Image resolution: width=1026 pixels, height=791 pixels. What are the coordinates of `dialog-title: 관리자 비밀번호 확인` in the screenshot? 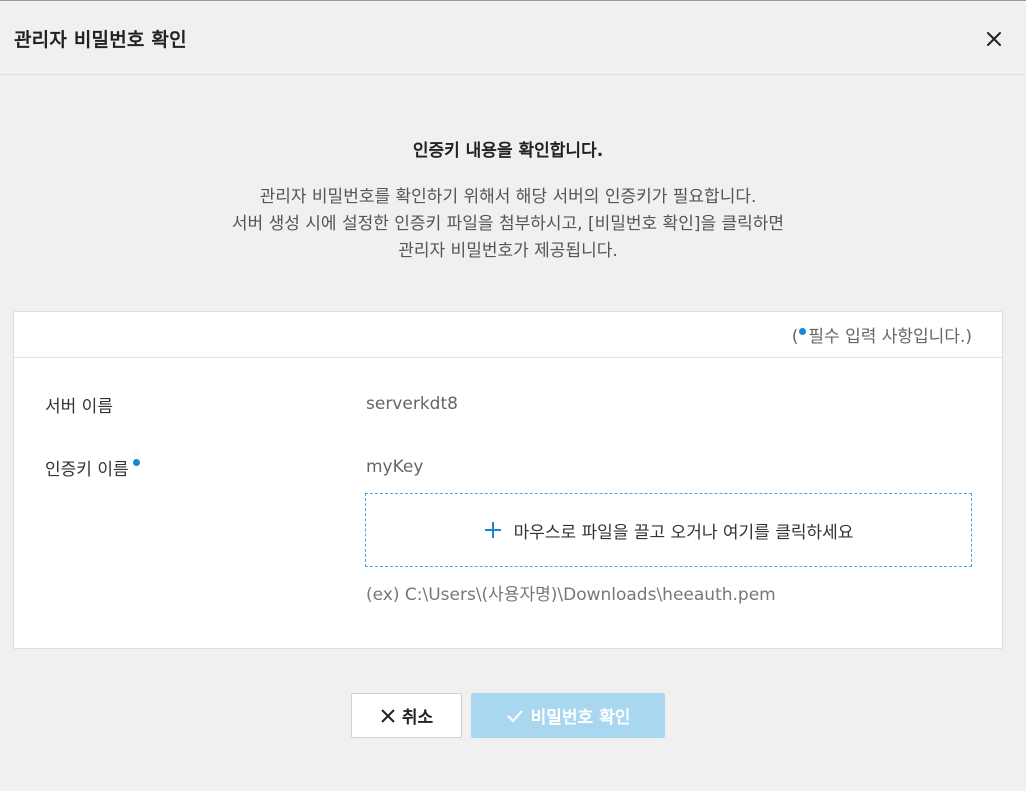 It's located at (100, 40).